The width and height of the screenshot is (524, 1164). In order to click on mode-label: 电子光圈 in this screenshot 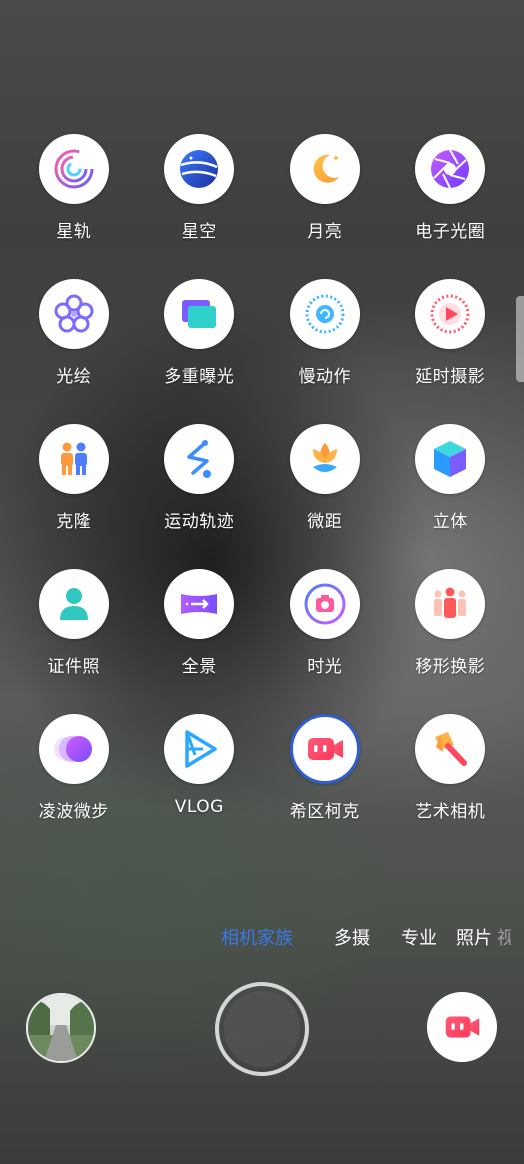, I will do `click(450, 232)`.